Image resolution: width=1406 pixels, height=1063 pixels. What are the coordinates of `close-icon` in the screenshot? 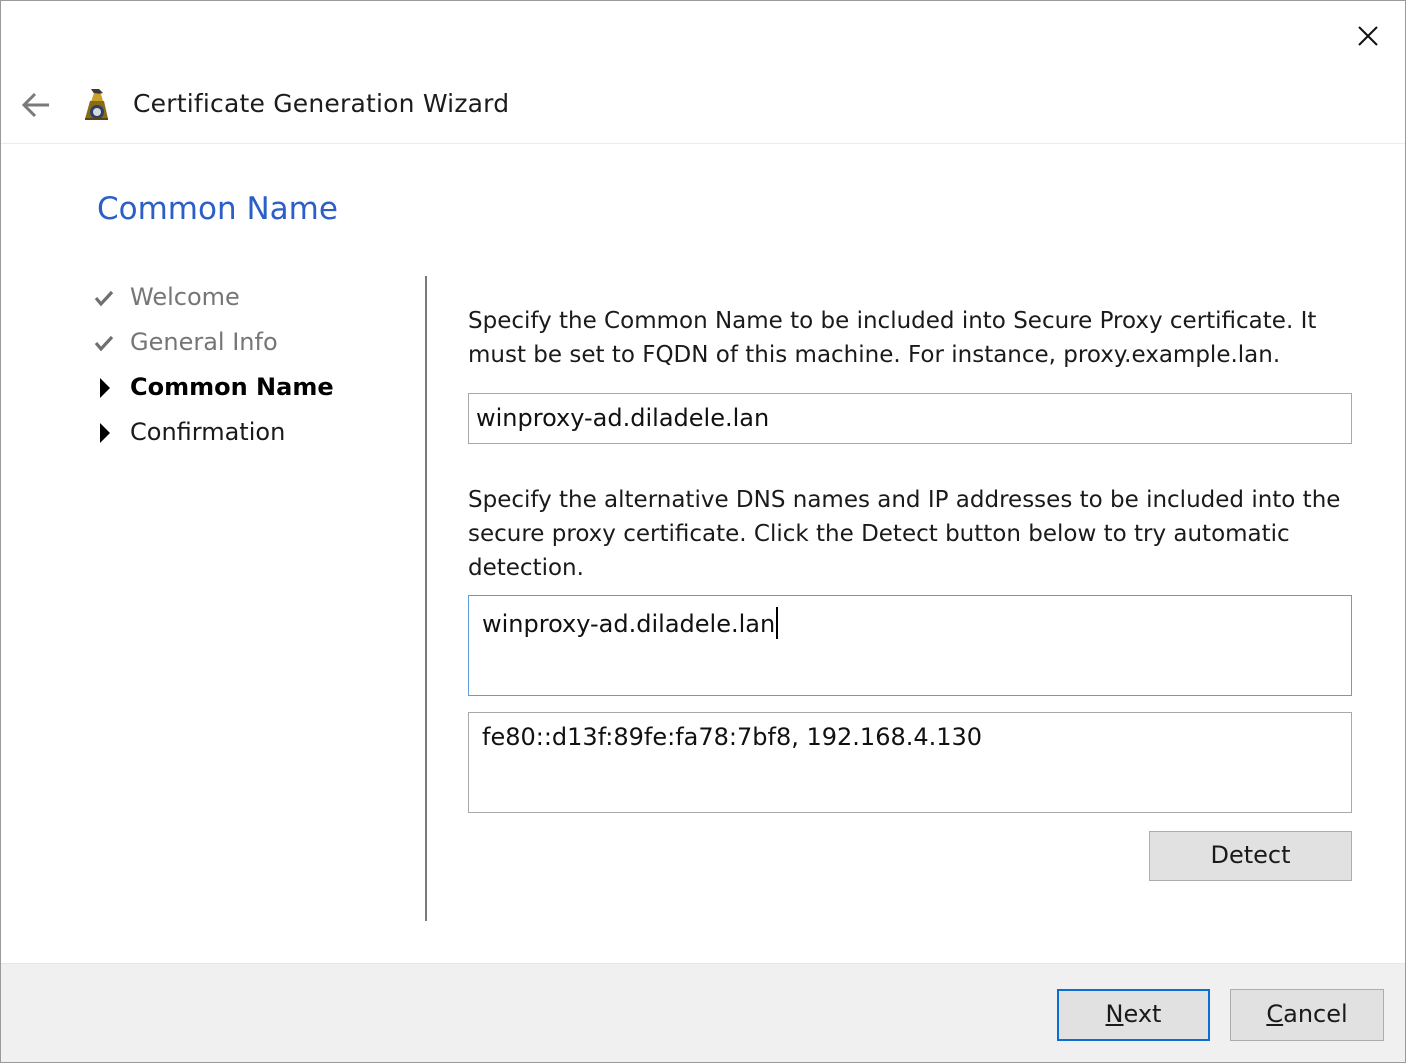 It's located at (1368, 36).